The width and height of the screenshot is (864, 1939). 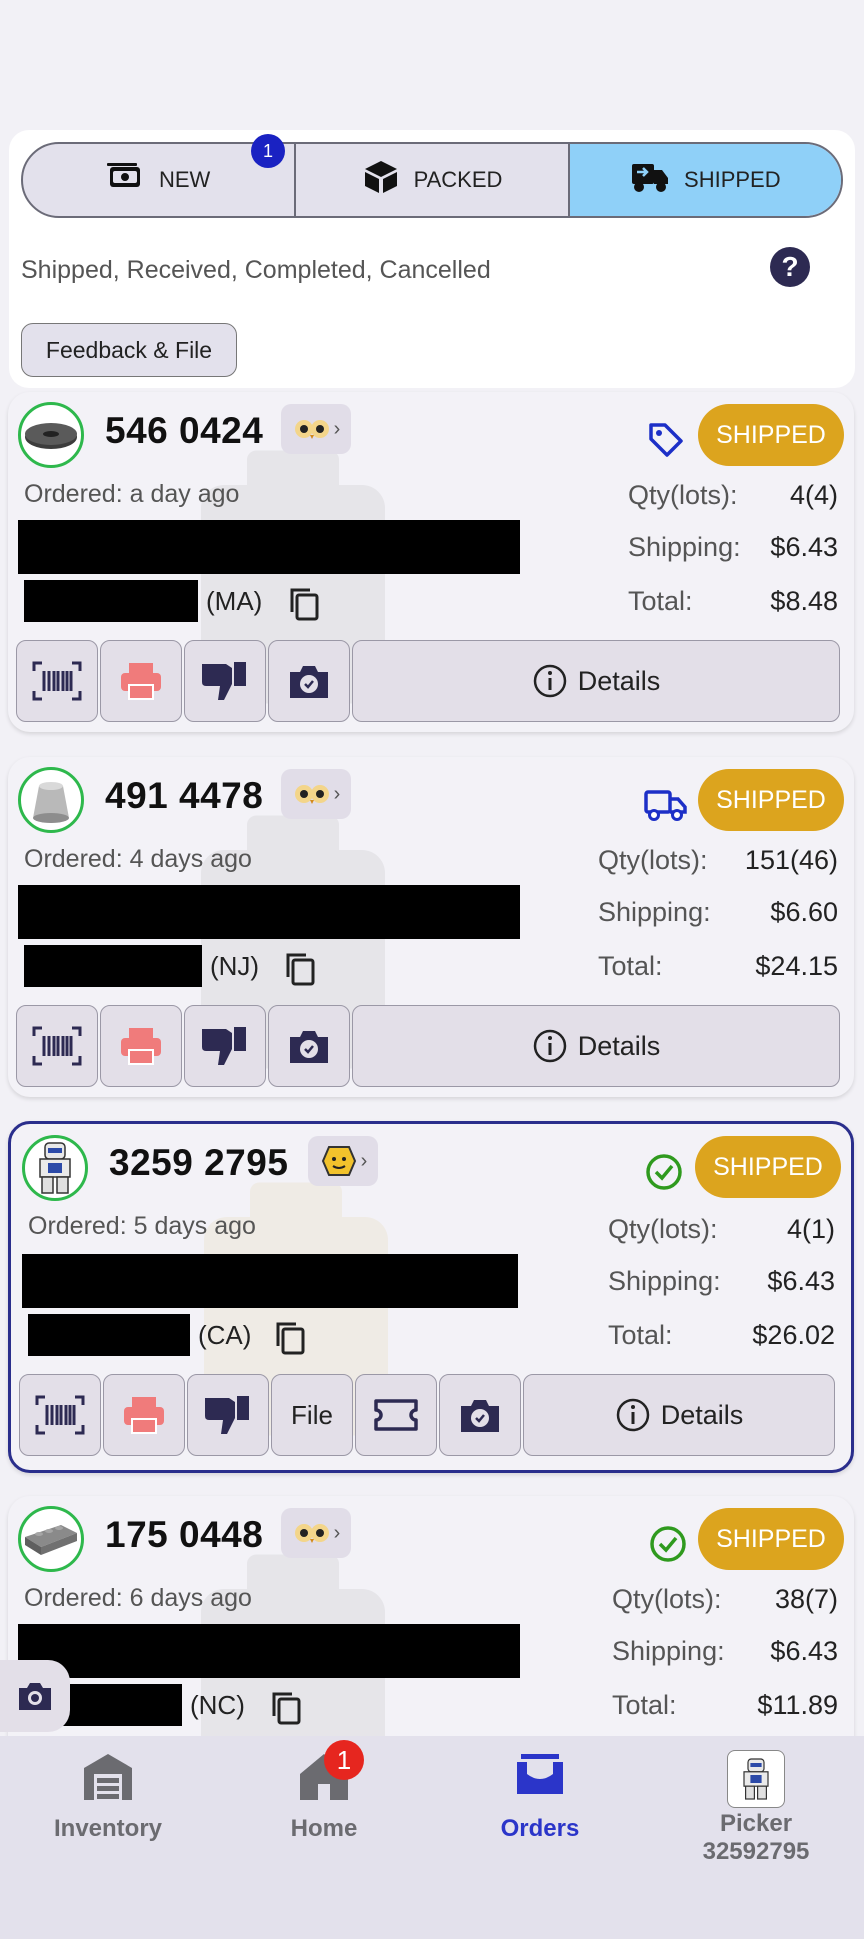 I want to click on tag-icon, so click(x=666, y=440).